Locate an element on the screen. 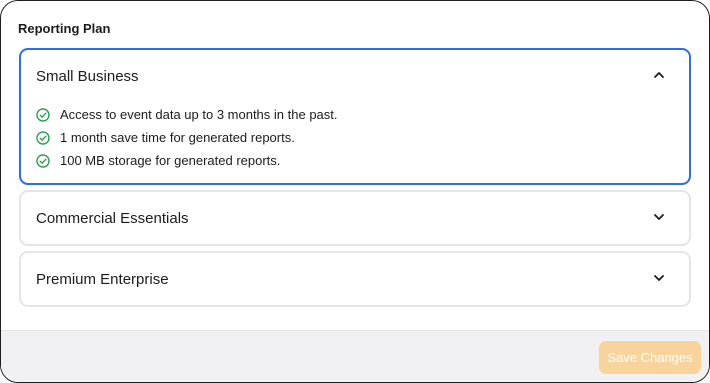 This screenshot has height=383, width=710. plan-title: Small Business is located at coordinates (87, 76).